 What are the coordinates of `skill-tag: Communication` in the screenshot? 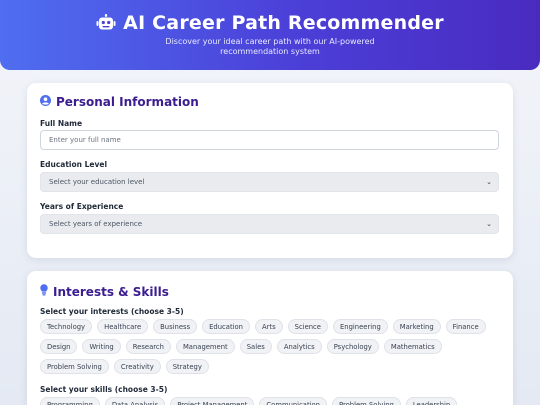 It's located at (293, 401).